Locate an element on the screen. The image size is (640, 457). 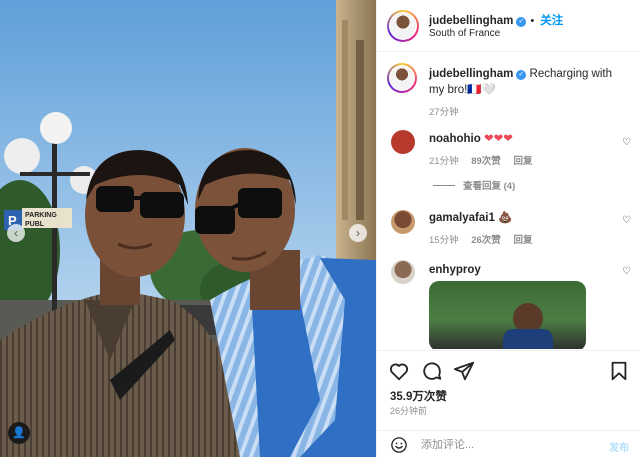
comment-username: noahohio is located at coordinates (455, 139).